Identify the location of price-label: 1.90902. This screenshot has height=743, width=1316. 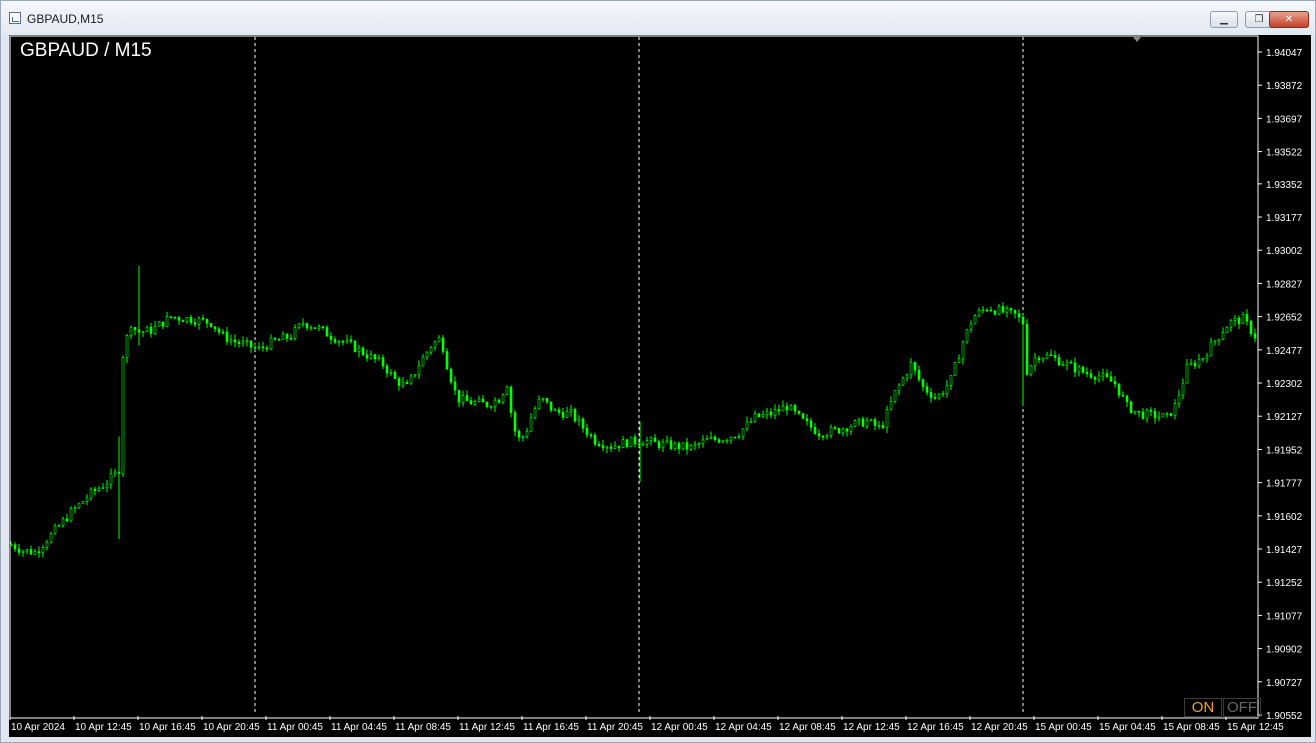
(1284, 650).